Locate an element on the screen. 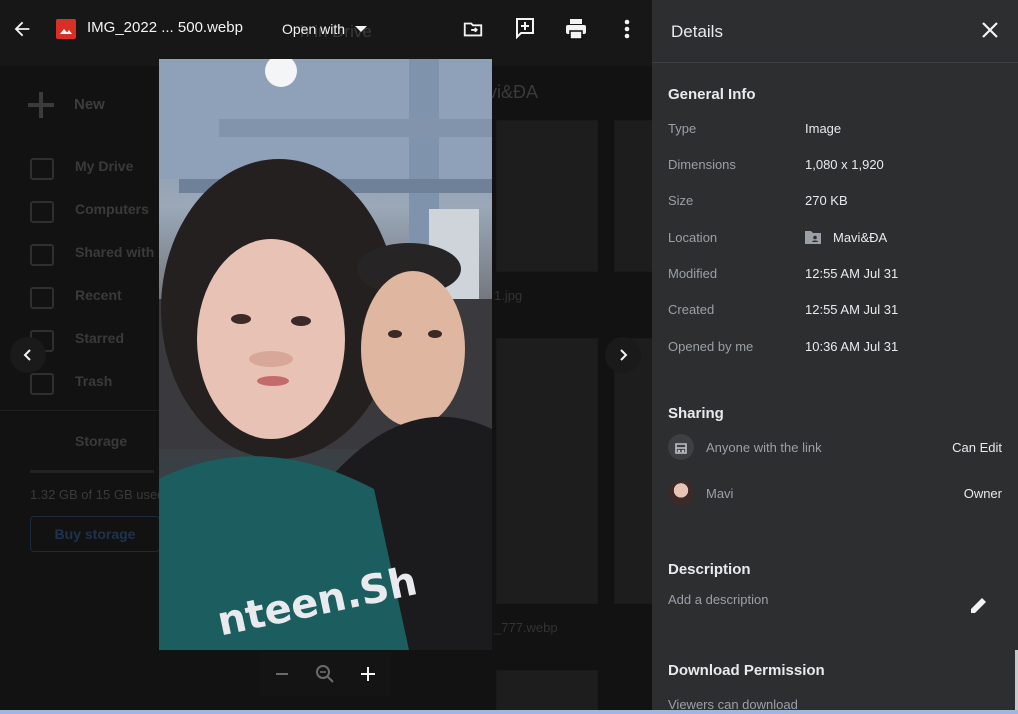  link-icon-wrap is located at coordinates (681, 447).